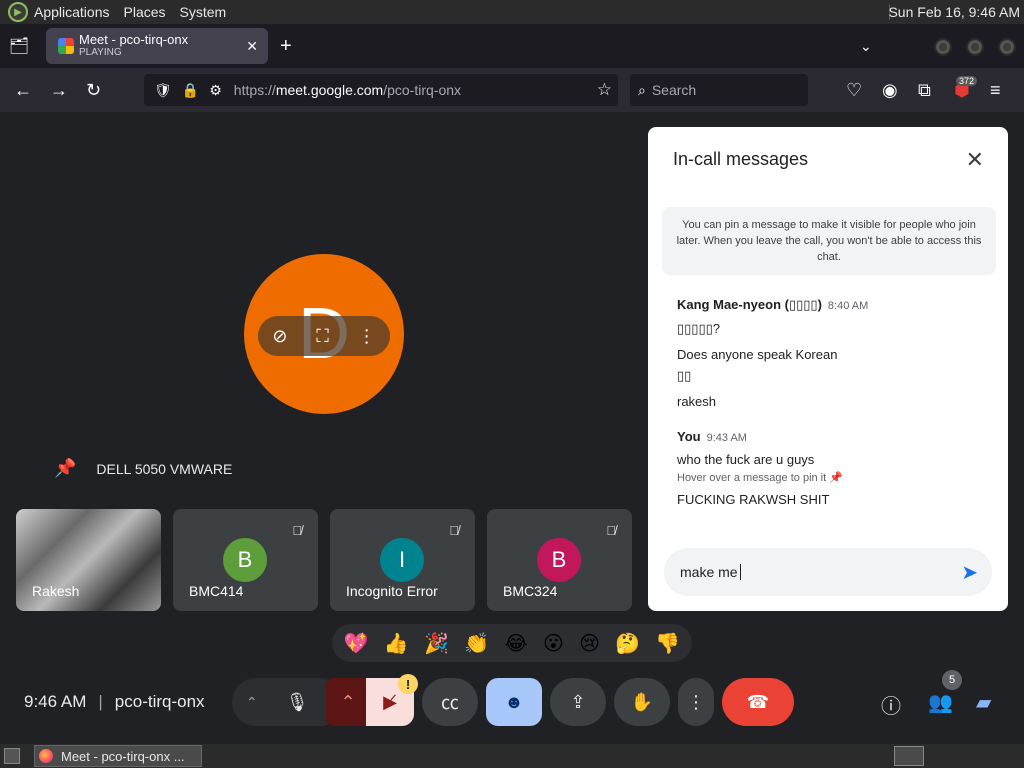  Describe the element at coordinates (674, 90) in the screenshot. I see `search-placeholder: Search` at that location.